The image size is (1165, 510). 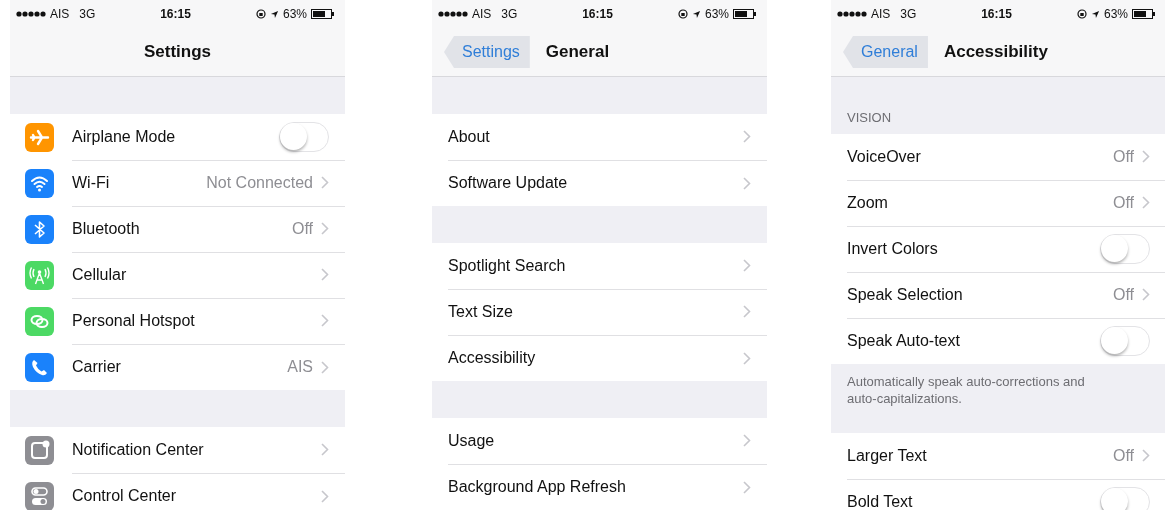 I want to click on row-label: About, so click(x=469, y=136).